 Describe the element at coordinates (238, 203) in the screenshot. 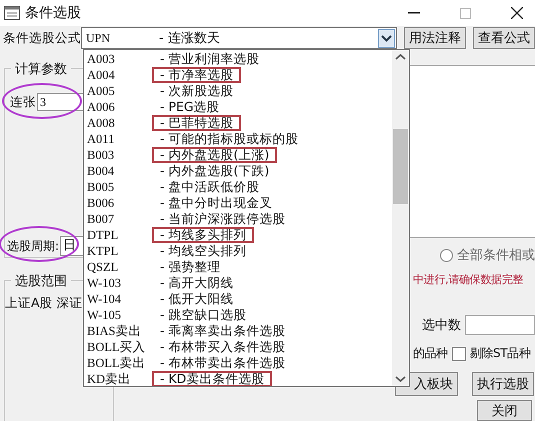

I see `dropdown-item: B006 - 盘中分时出现金叉` at that location.